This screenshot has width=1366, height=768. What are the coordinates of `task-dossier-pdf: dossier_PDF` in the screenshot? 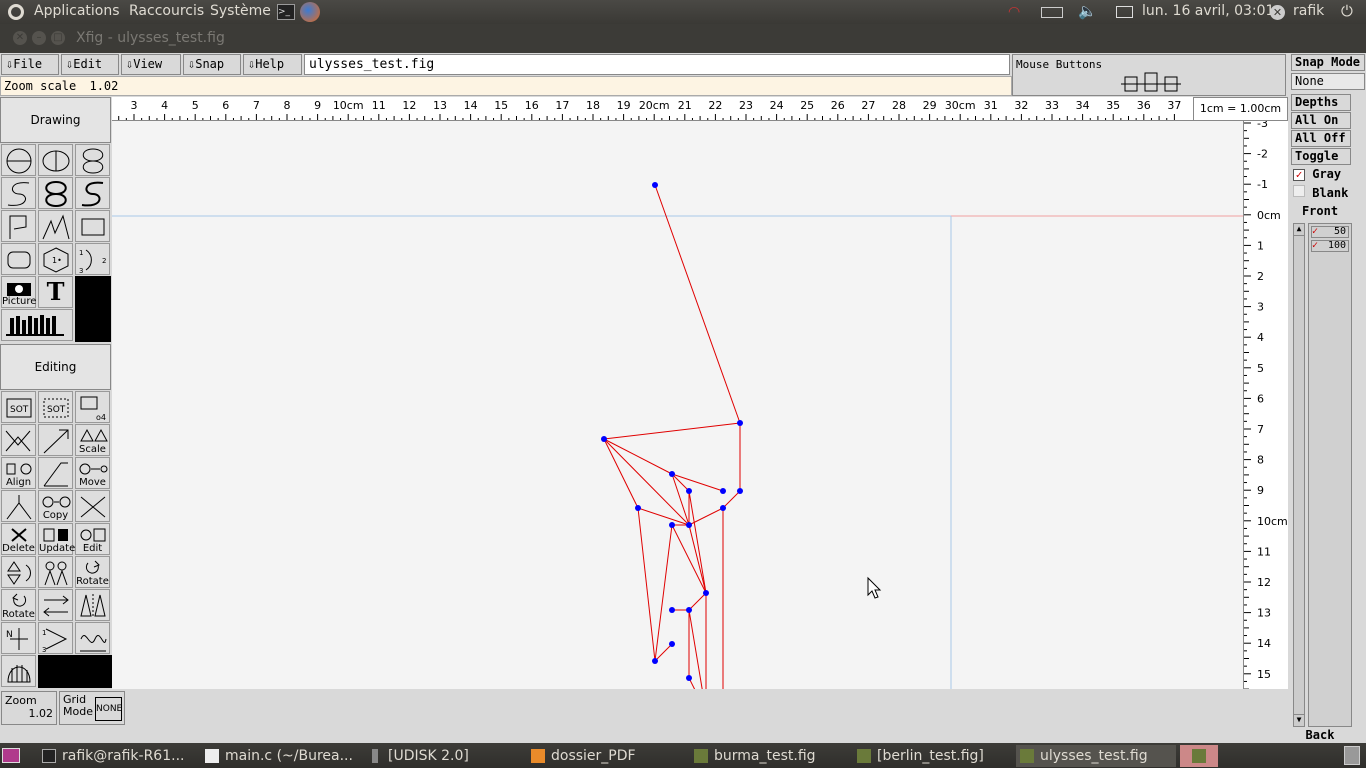 It's located at (607, 756).